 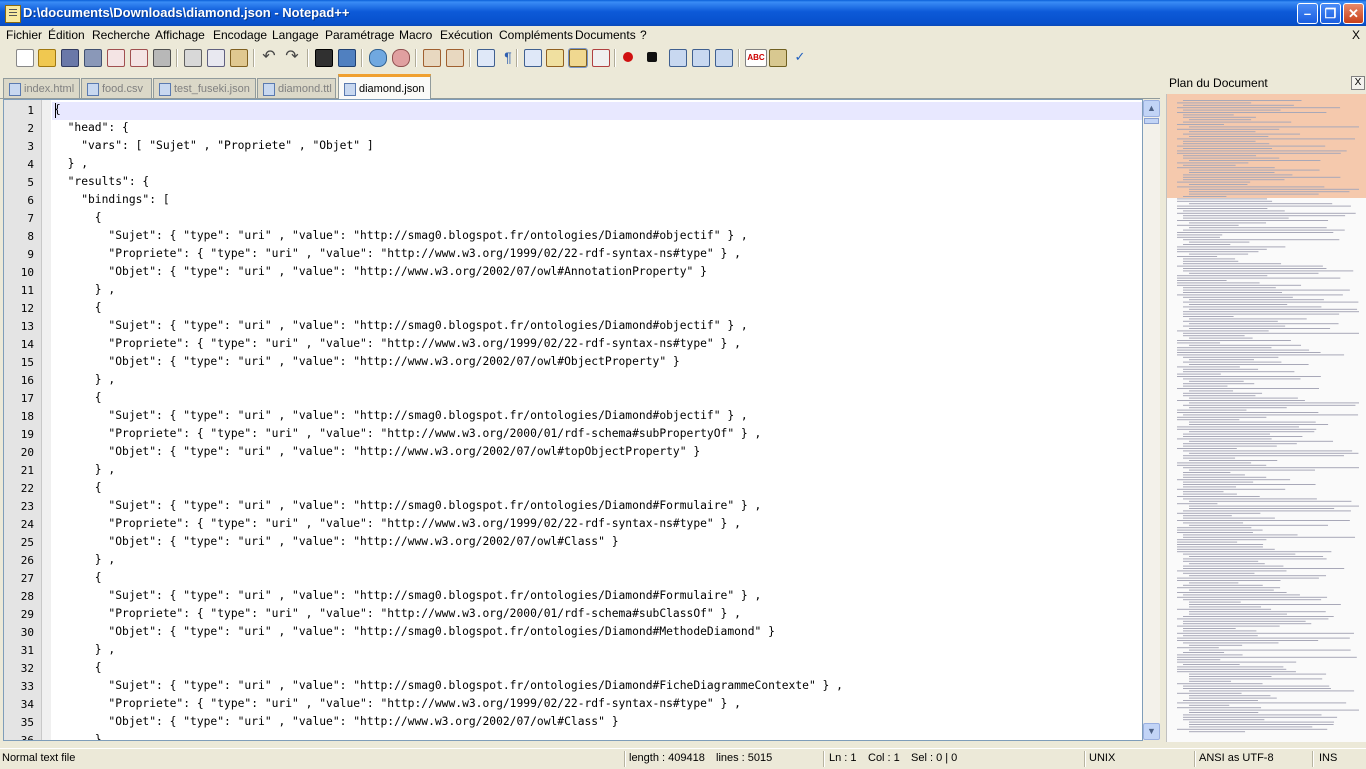 I want to click on menu-edition: Édition, so click(x=66, y=35).